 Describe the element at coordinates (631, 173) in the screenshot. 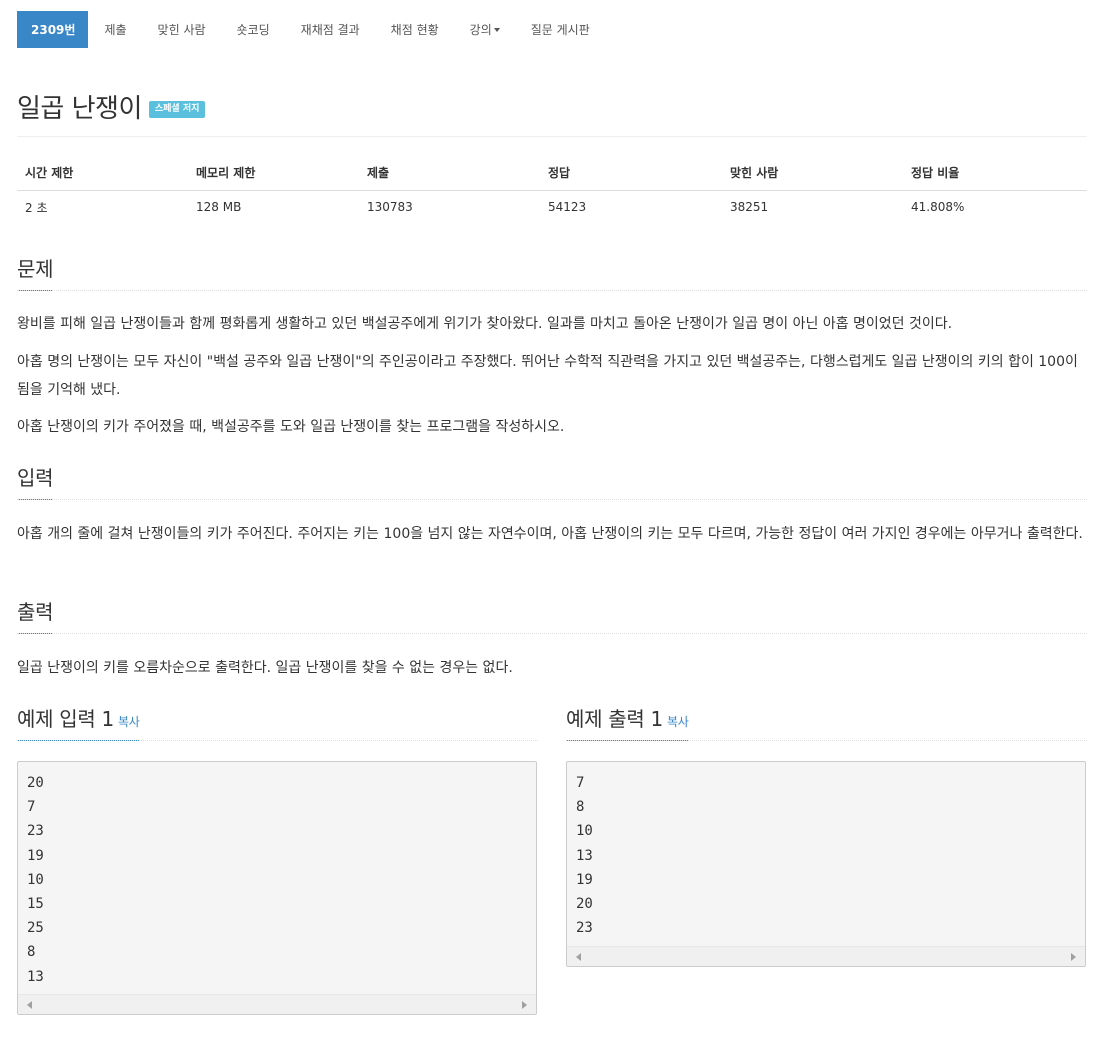

I see `accepted-header: 정답` at that location.